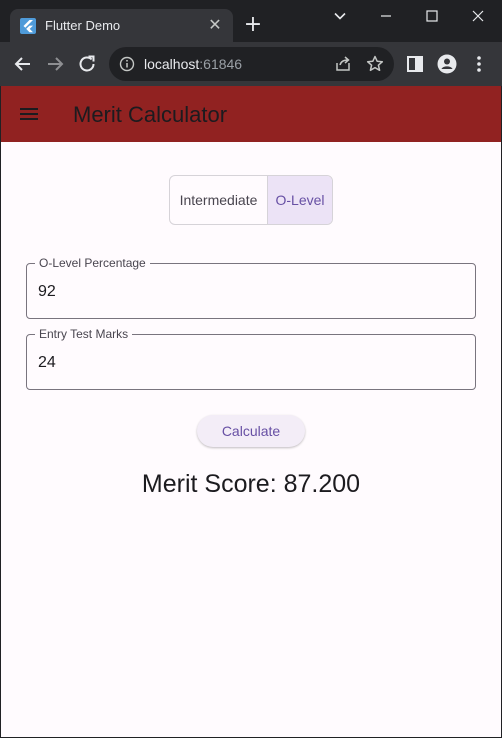 The width and height of the screenshot is (502, 738). What do you see at coordinates (386, 16) in the screenshot?
I see `minimize-icon` at bounding box center [386, 16].